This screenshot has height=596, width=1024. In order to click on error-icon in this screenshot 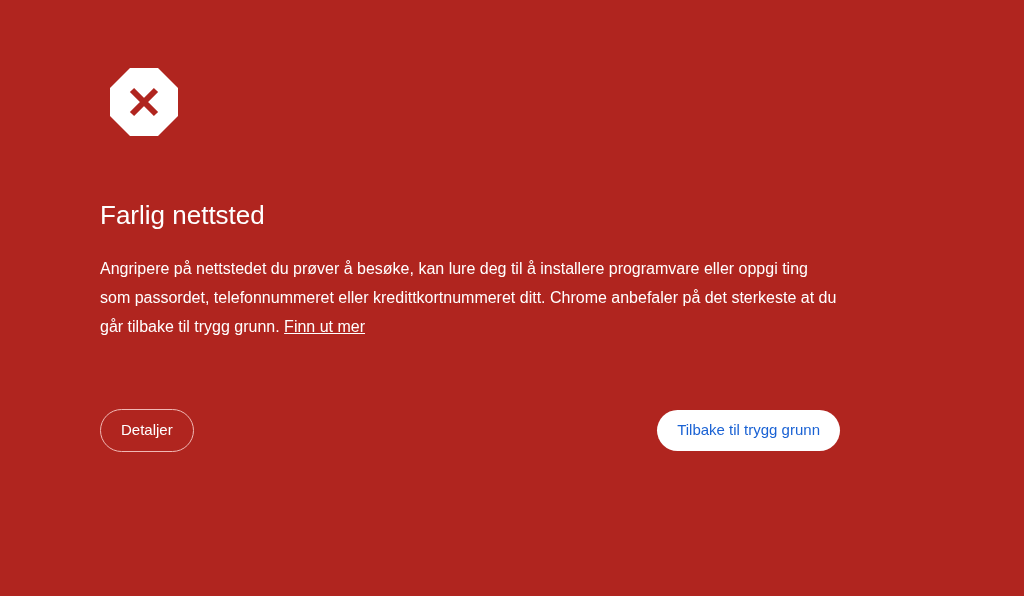, I will do `click(144, 102)`.